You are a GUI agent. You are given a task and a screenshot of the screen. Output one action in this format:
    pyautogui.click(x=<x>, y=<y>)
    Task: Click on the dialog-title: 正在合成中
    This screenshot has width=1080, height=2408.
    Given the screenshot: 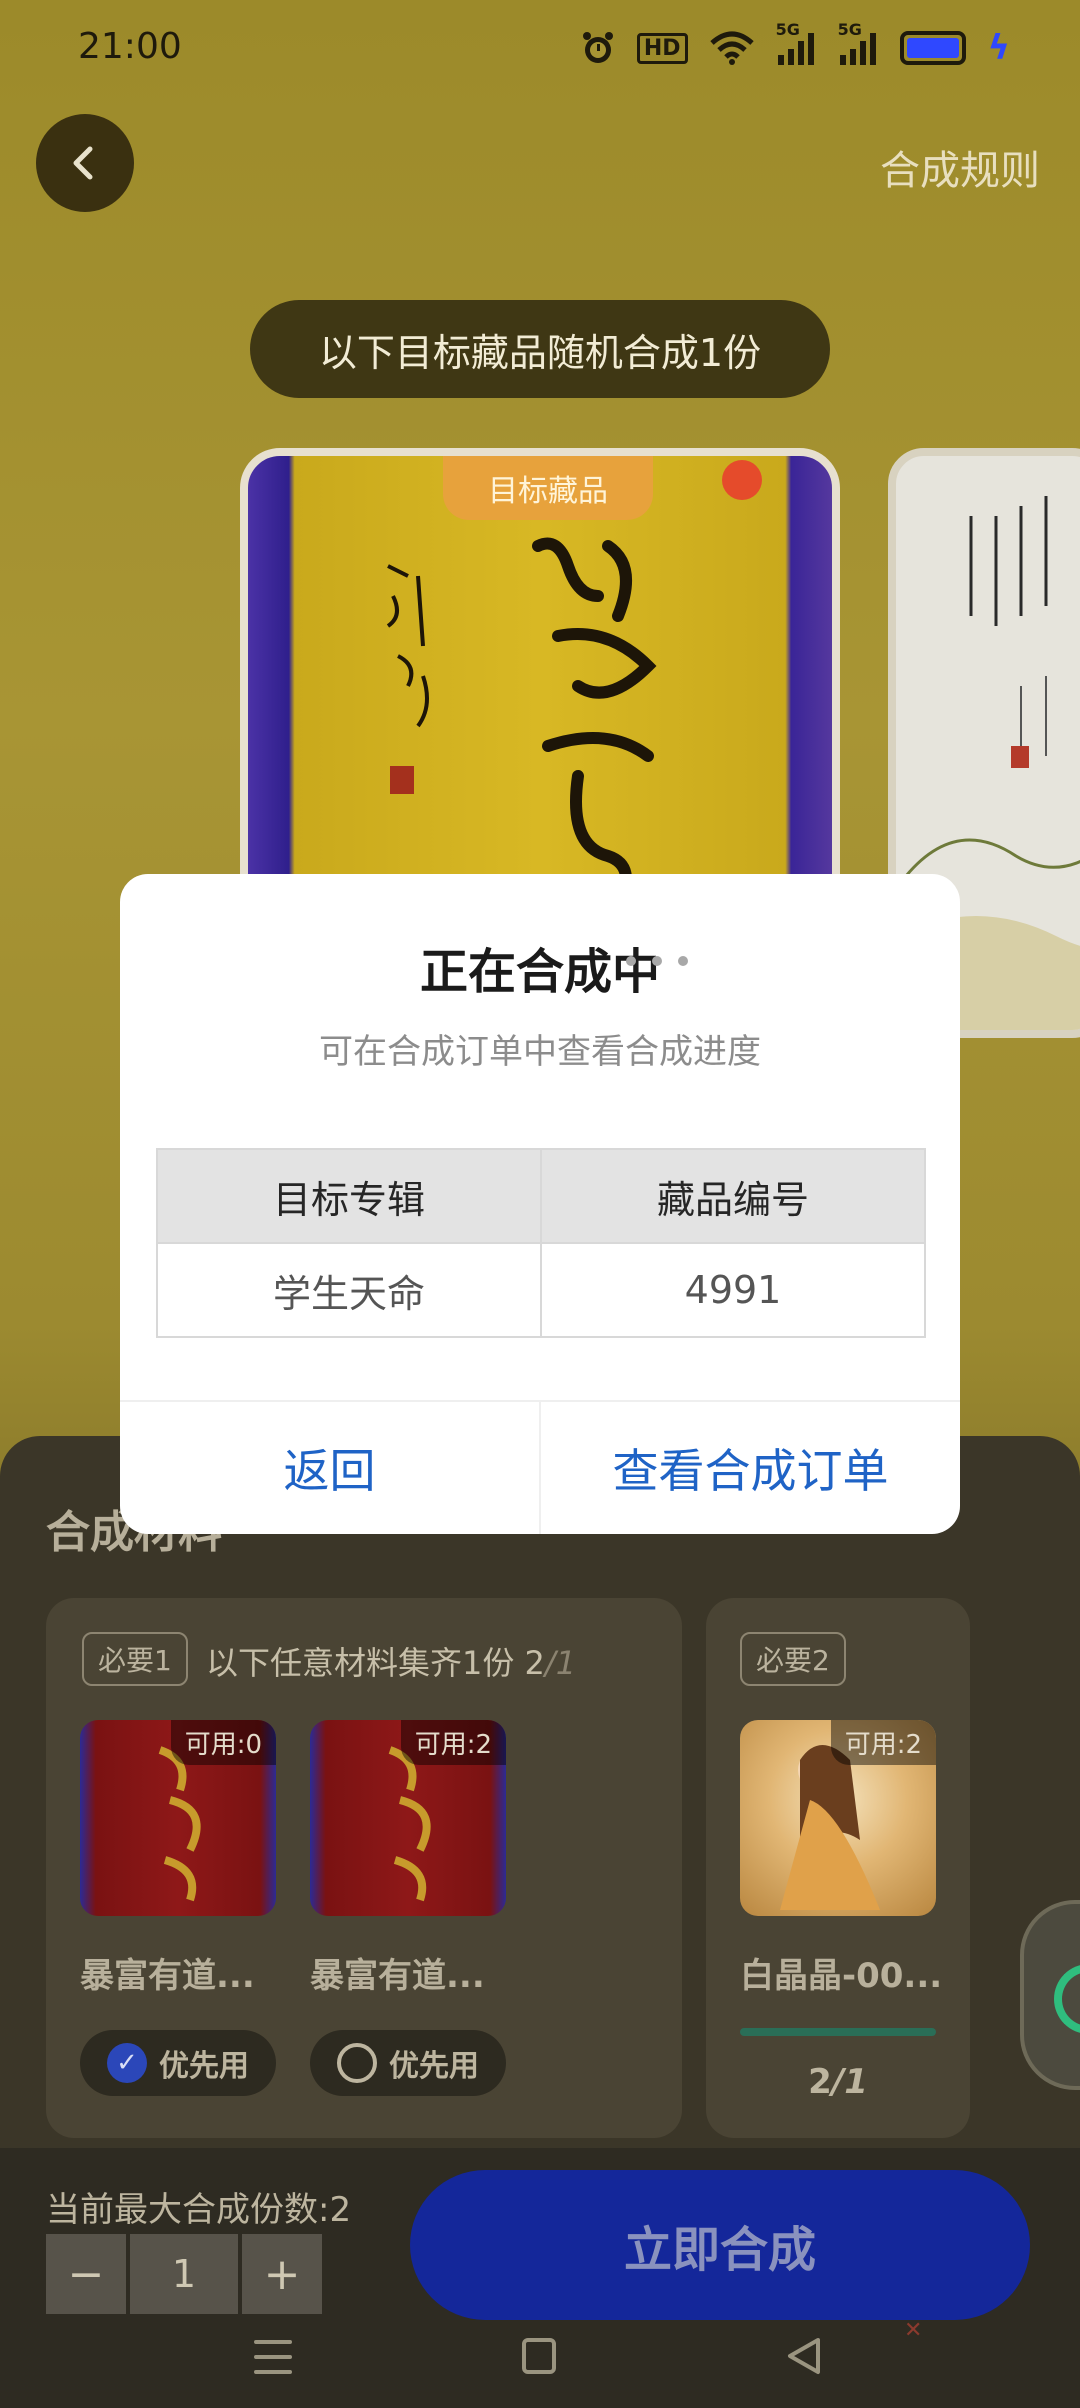 What is the action you would take?
    pyautogui.click(x=539, y=972)
    